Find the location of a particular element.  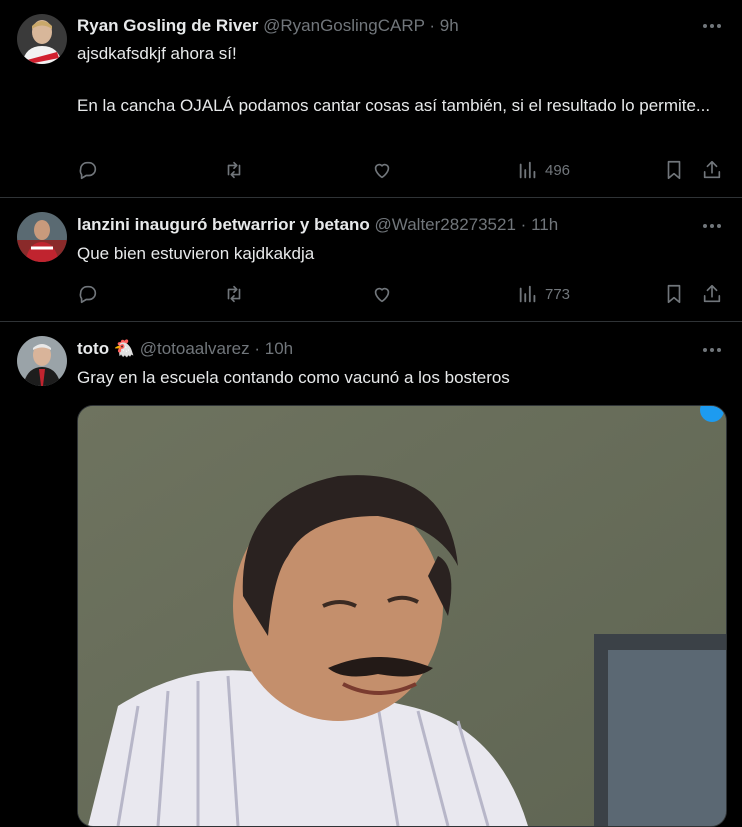

username-handle: @Walter28273521 is located at coordinates (445, 224).